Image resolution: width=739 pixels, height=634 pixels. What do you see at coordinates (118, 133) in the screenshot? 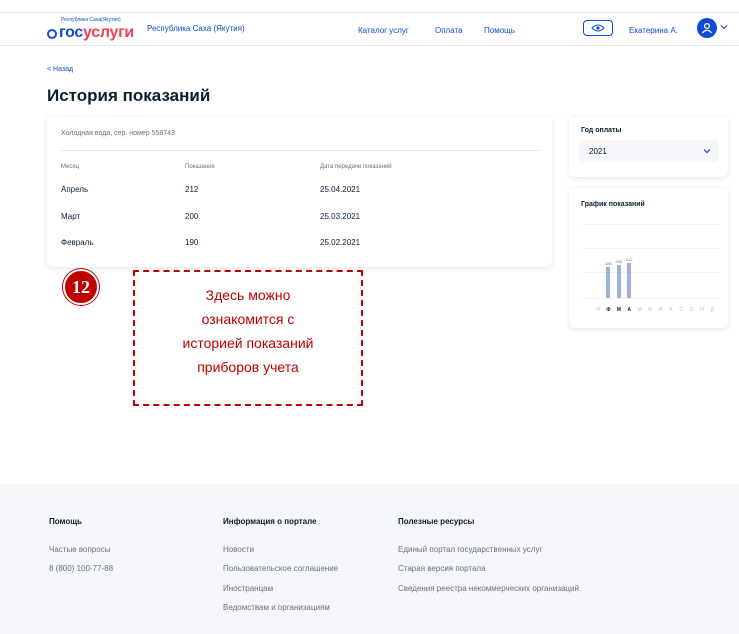
I see `meter-label: Холодная вода, сер. номер 558743` at bounding box center [118, 133].